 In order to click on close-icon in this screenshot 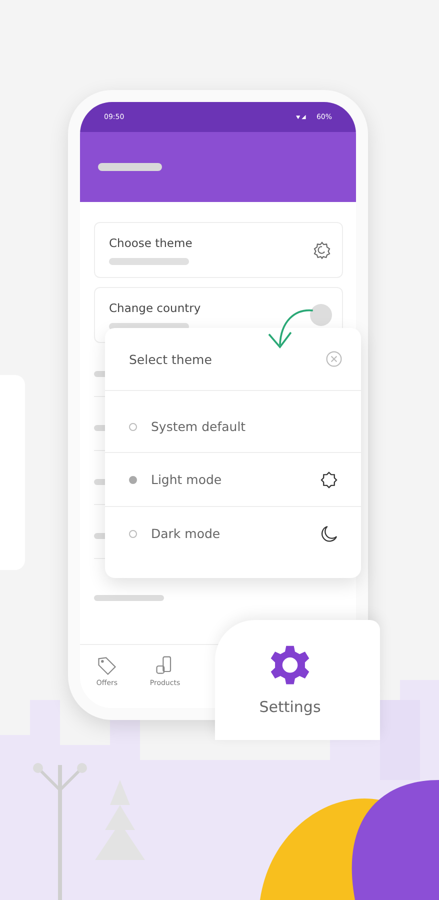, I will do `click(334, 359)`.